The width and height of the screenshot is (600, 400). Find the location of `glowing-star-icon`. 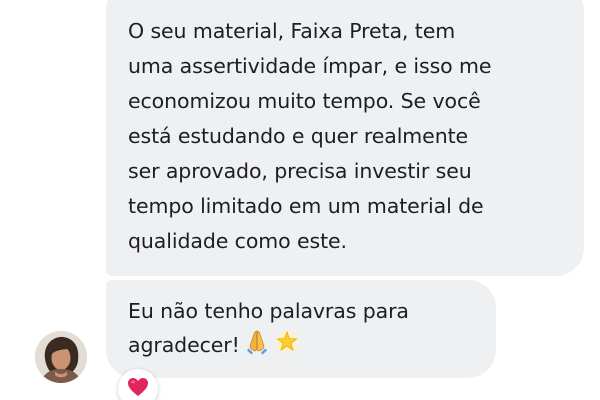

glowing-star-icon is located at coordinates (287, 347).